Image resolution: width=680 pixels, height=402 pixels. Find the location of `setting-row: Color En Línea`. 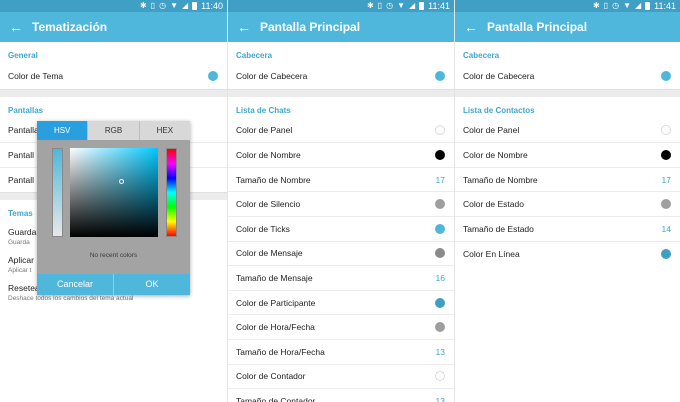

setting-row: Color En Línea is located at coordinates (567, 254).